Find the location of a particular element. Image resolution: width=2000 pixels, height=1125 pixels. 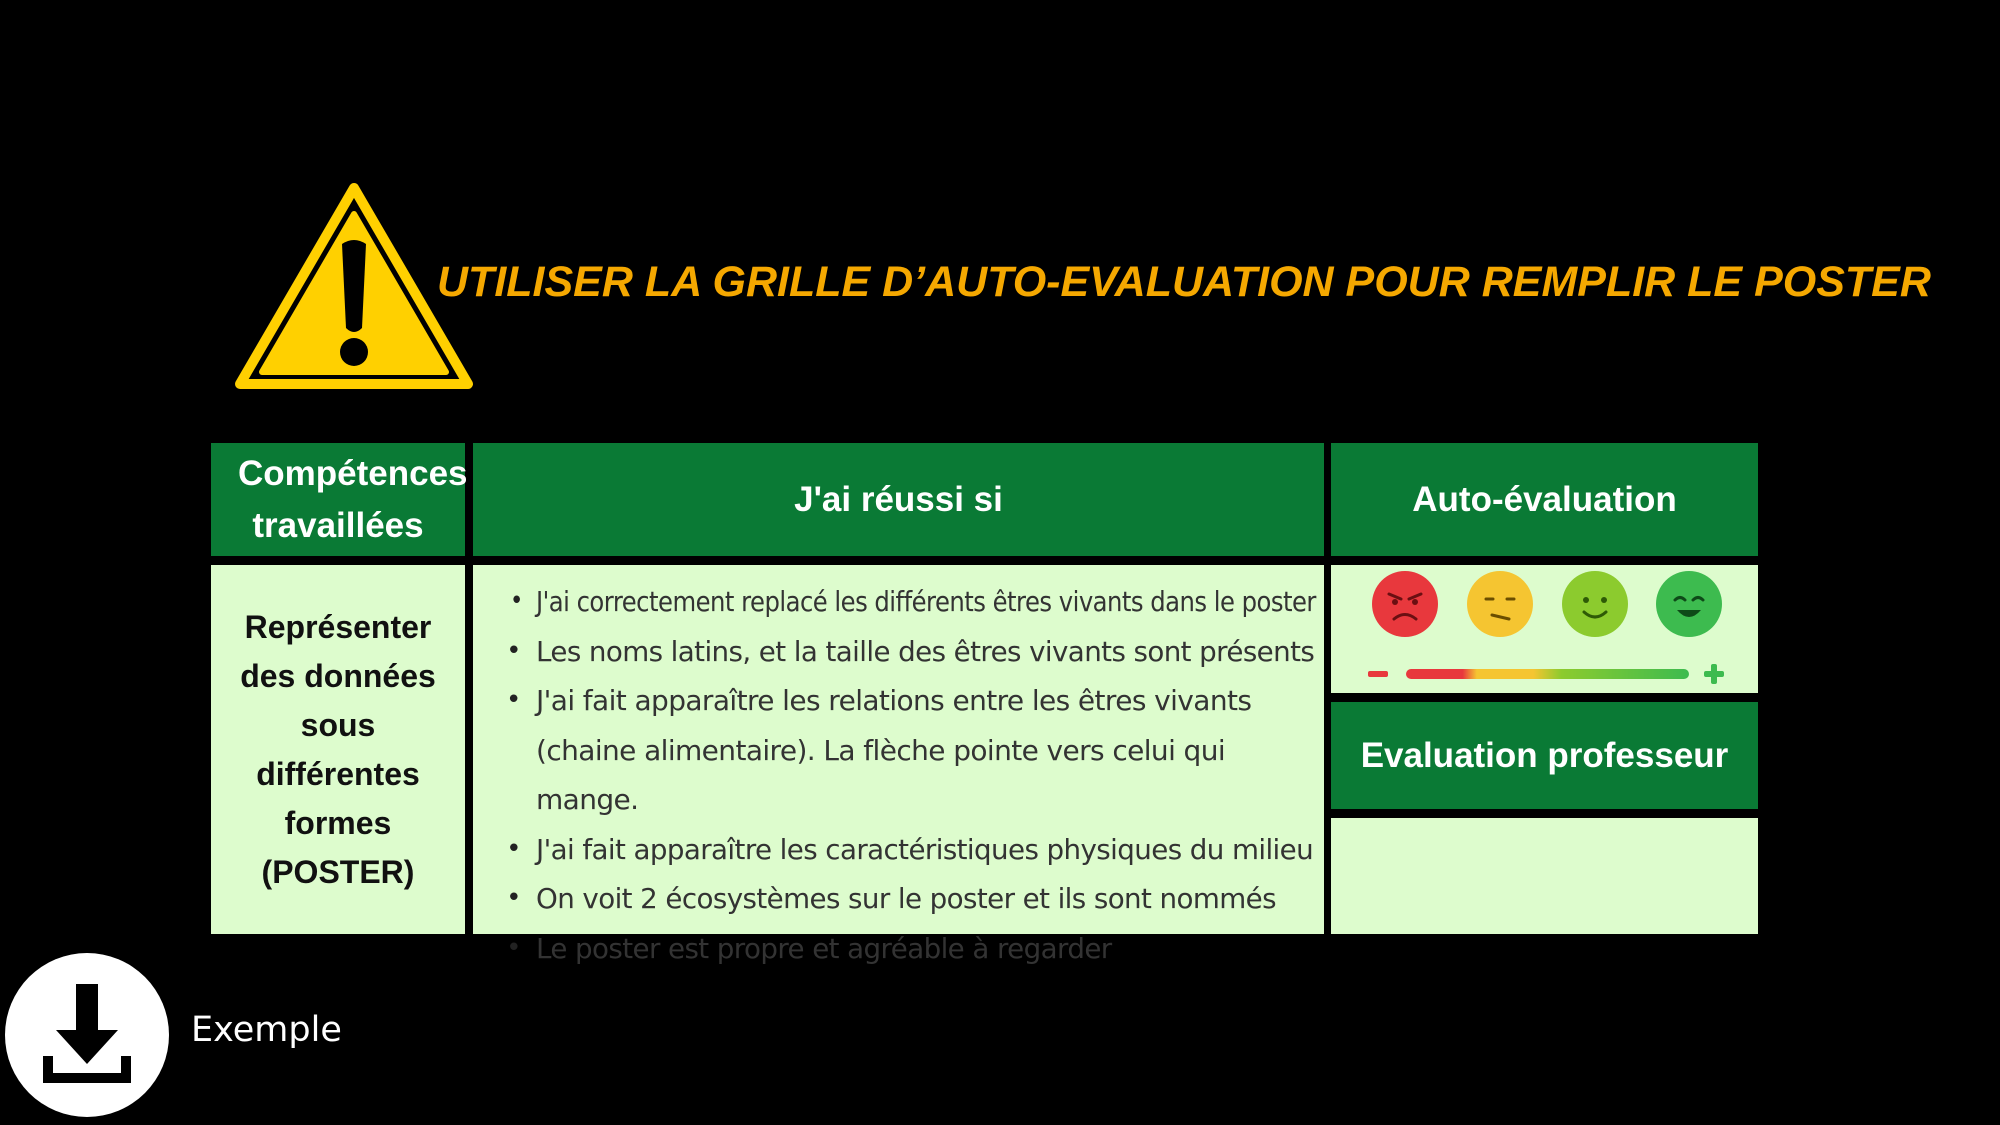

header-self-evaluation-label: Auto-évaluation is located at coordinates (1544, 499).